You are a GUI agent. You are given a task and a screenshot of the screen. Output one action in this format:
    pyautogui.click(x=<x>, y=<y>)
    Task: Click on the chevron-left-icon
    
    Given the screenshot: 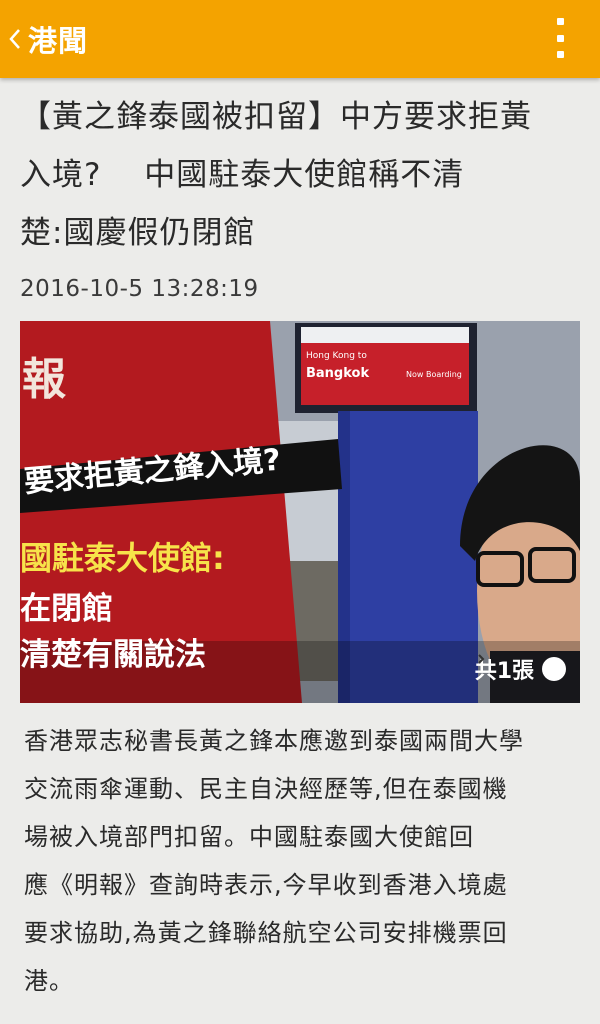 What is the action you would take?
    pyautogui.click(x=14, y=39)
    